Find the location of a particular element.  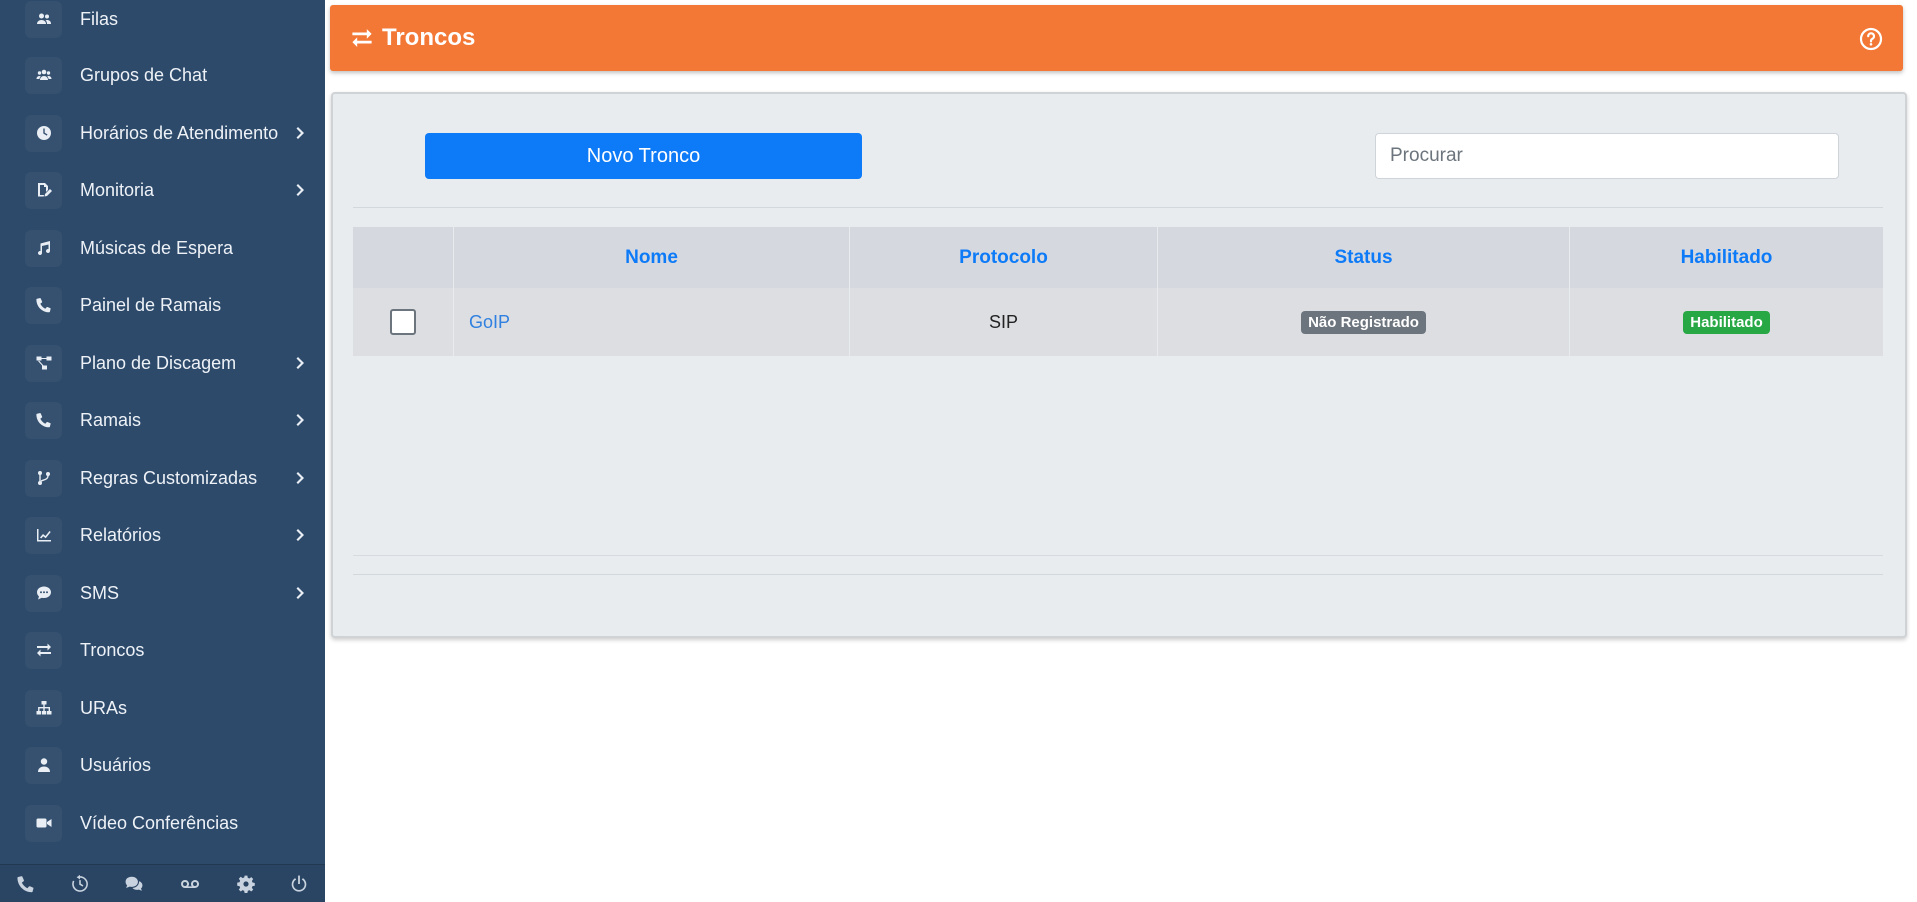

sidebar-bottom-bar is located at coordinates (162, 883).